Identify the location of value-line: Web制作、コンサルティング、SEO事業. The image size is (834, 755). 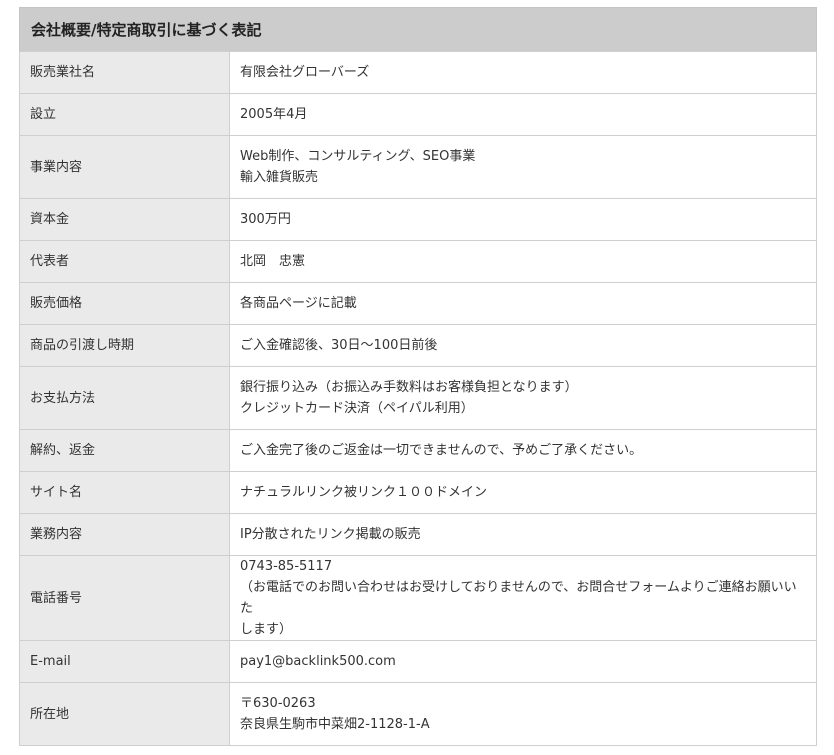
(358, 156).